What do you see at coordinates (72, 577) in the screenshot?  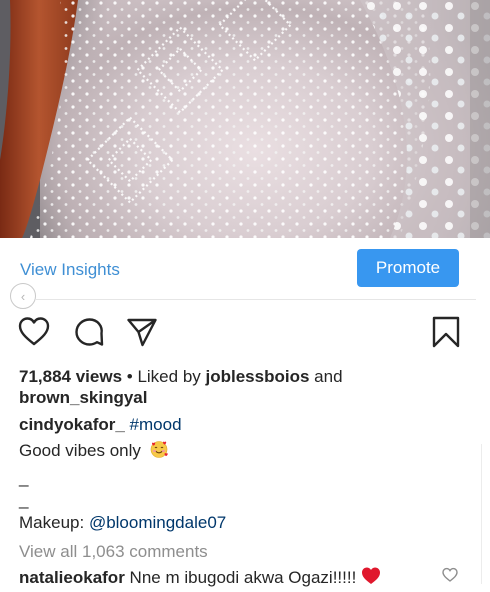 I see `comment-username: natalieokafor` at bounding box center [72, 577].